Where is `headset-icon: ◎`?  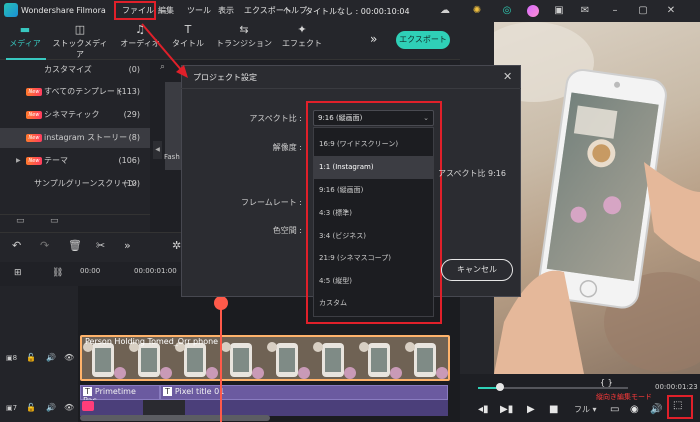 headset-icon: ◎ is located at coordinates (507, 11).